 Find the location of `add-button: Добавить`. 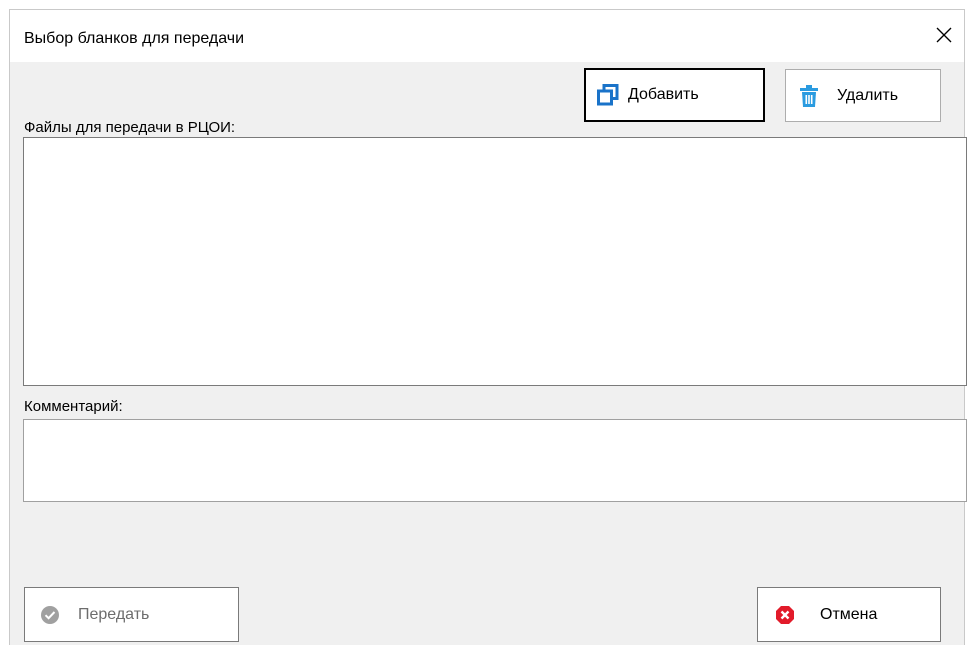

add-button: Добавить is located at coordinates (674, 95).